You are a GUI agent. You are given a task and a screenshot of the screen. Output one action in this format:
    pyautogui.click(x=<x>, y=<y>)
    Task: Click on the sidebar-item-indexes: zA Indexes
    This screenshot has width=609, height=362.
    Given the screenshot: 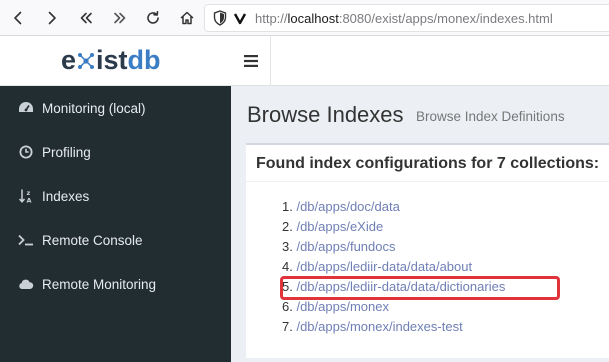 What is the action you would take?
    pyautogui.click(x=115, y=196)
    